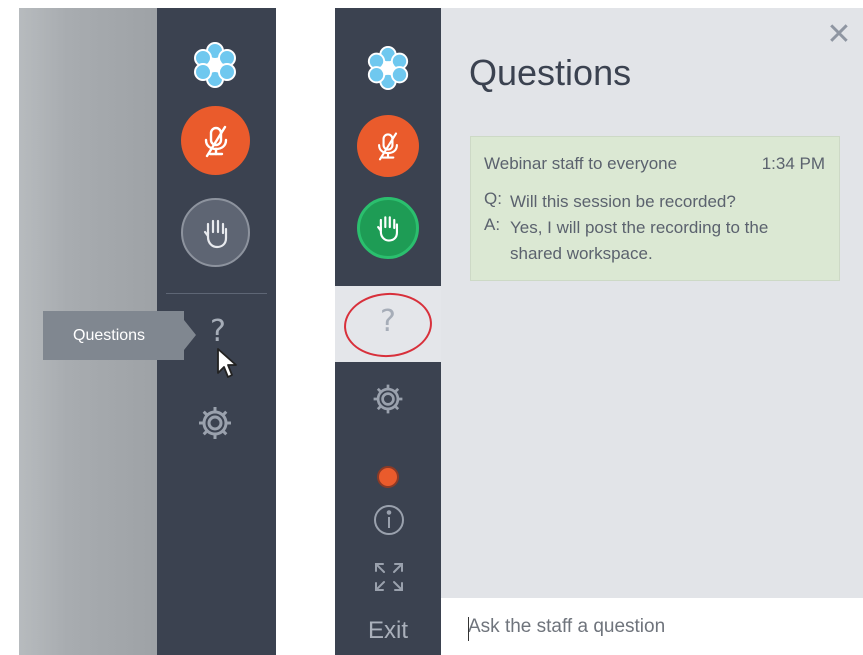  Describe the element at coordinates (793, 163) in the screenshot. I see `card-timestamp: 1:34 PM` at that location.